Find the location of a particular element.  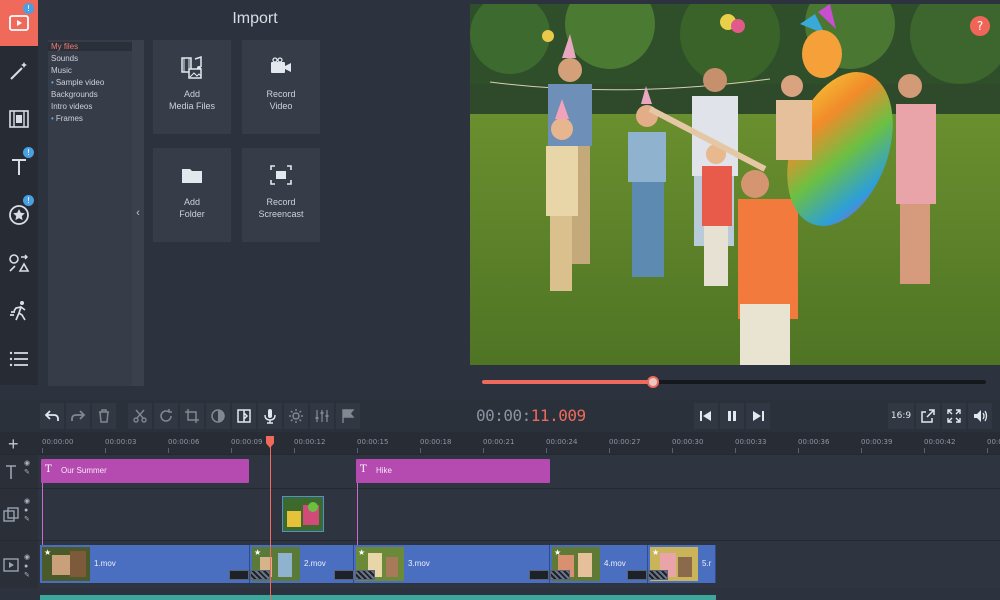

file-category-my-files: My files is located at coordinates (90, 46).